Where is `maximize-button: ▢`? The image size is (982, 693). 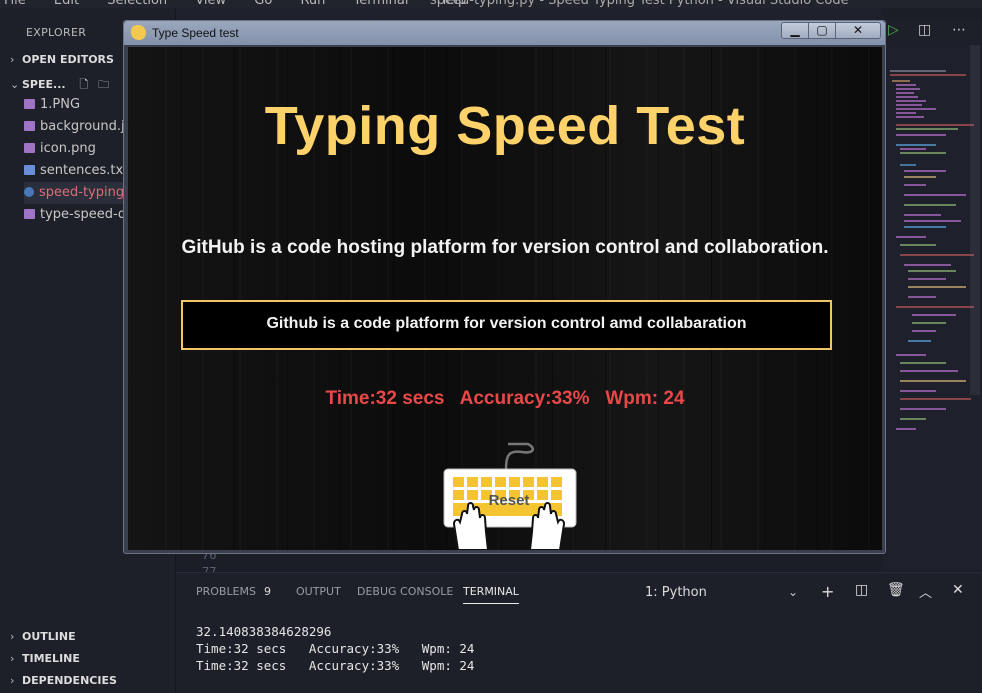 maximize-button: ▢ is located at coordinates (822, 30).